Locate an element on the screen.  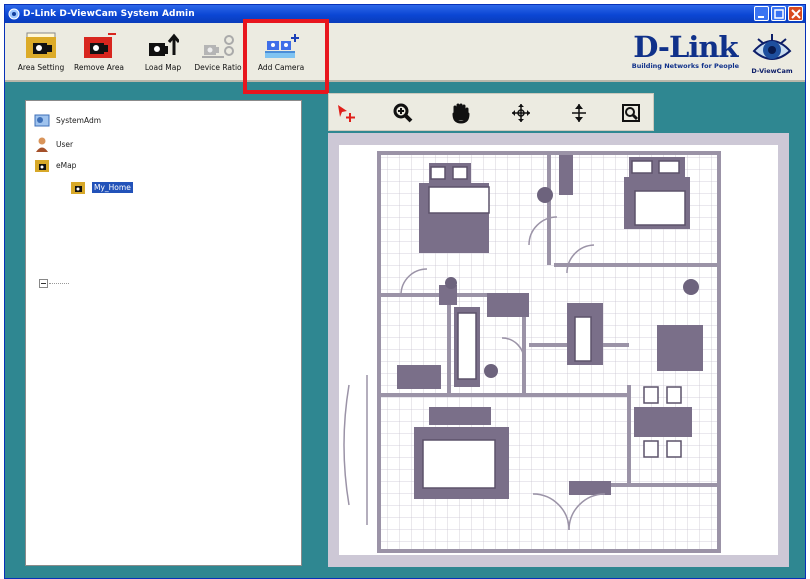
user-icon is located at coordinates (42, 144).